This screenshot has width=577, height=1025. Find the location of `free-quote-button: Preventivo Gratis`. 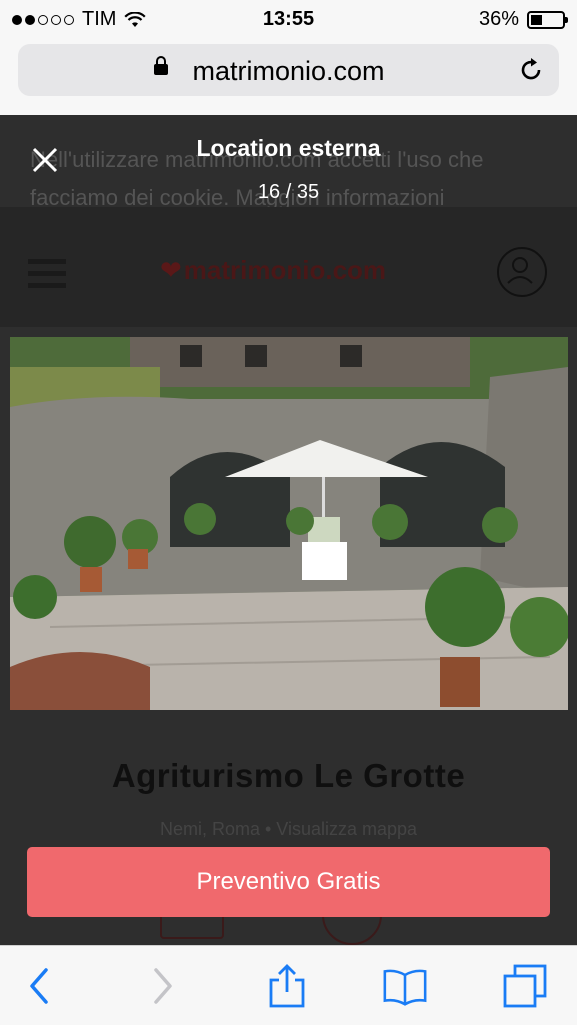

free-quote-button: Preventivo Gratis is located at coordinates (288, 882).